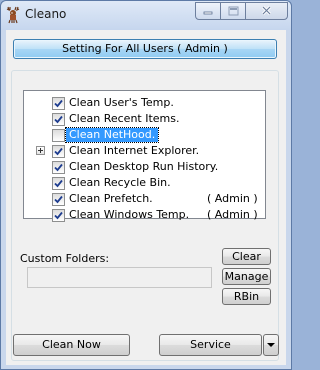 The image size is (320, 370). I want to click on minimize-button, so click(208, 11).